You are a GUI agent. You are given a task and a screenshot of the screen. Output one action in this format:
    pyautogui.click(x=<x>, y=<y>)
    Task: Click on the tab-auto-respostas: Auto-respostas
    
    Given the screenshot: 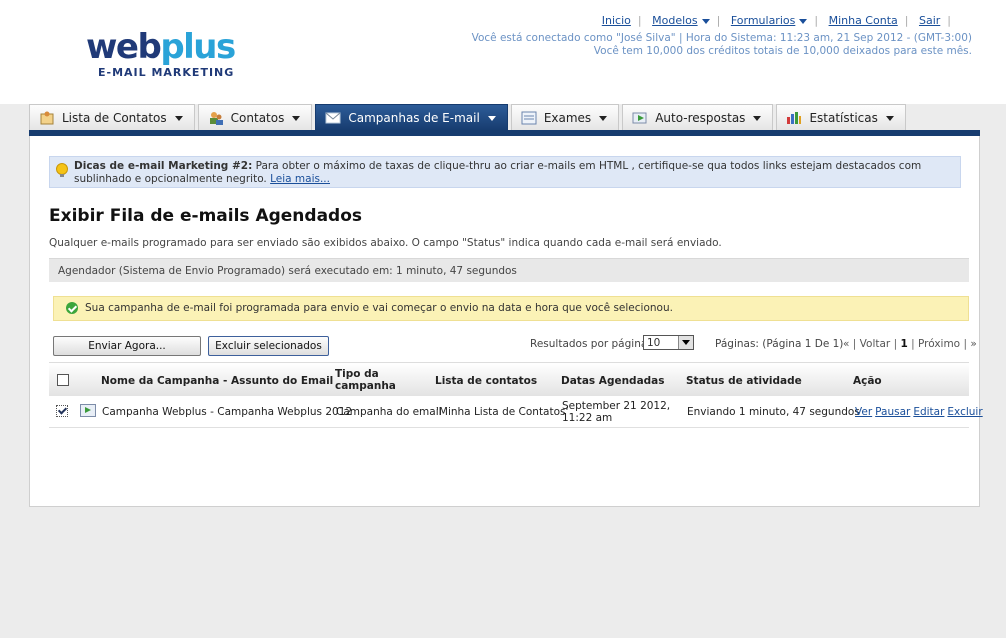 What is the action you would take?
    pyautogui.click(x=698, y=117)
    